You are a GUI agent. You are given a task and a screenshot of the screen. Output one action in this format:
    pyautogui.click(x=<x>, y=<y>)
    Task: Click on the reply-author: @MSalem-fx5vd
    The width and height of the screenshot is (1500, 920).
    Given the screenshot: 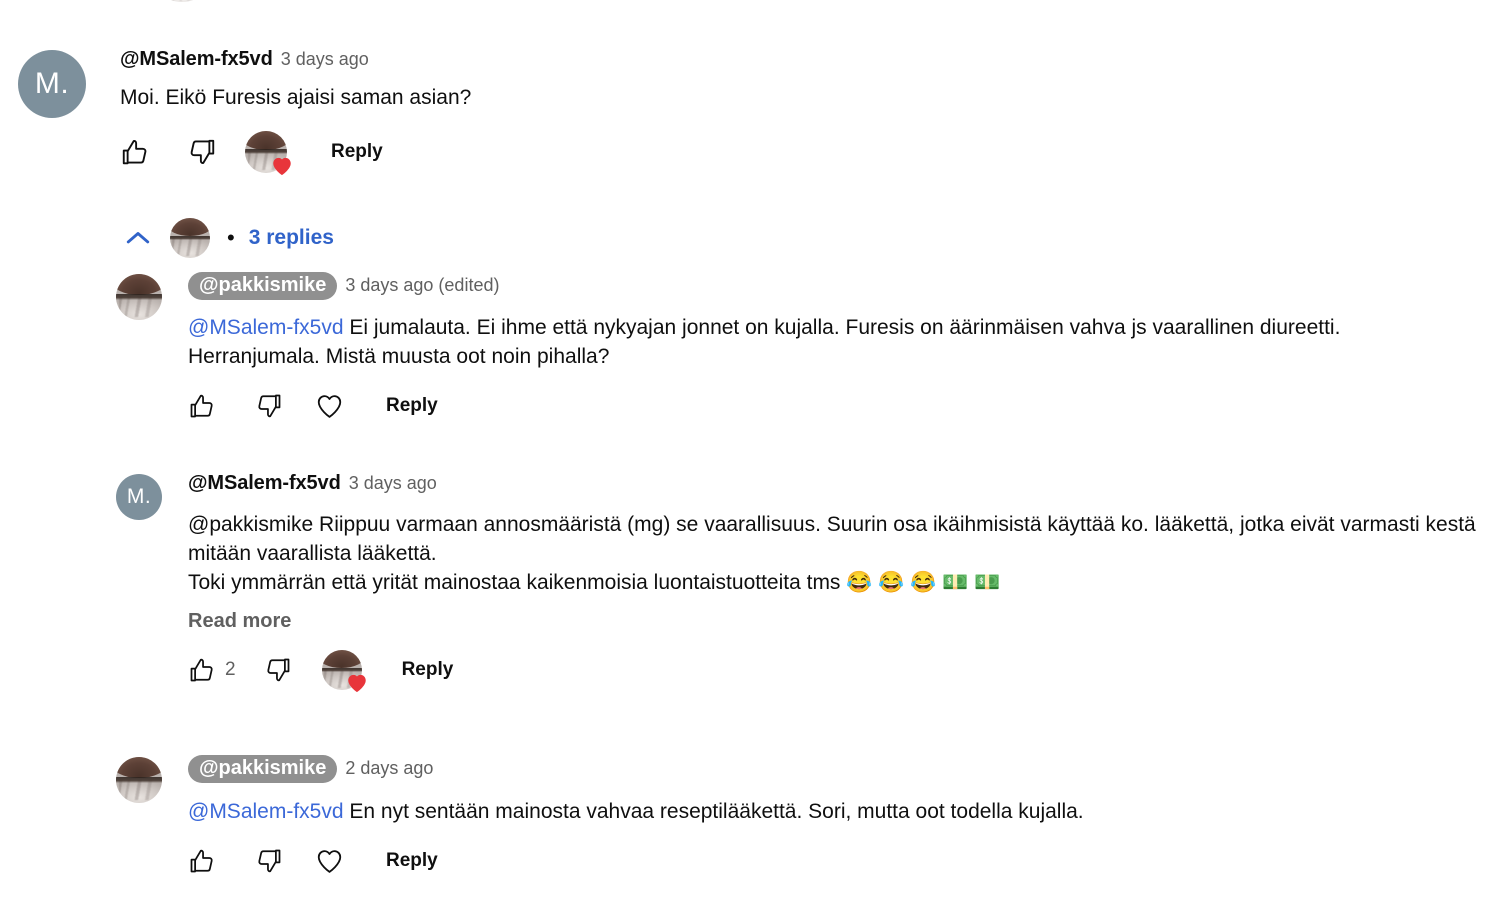 What is the action you would take?
    pyautogui.click(x=264, y=483)
    